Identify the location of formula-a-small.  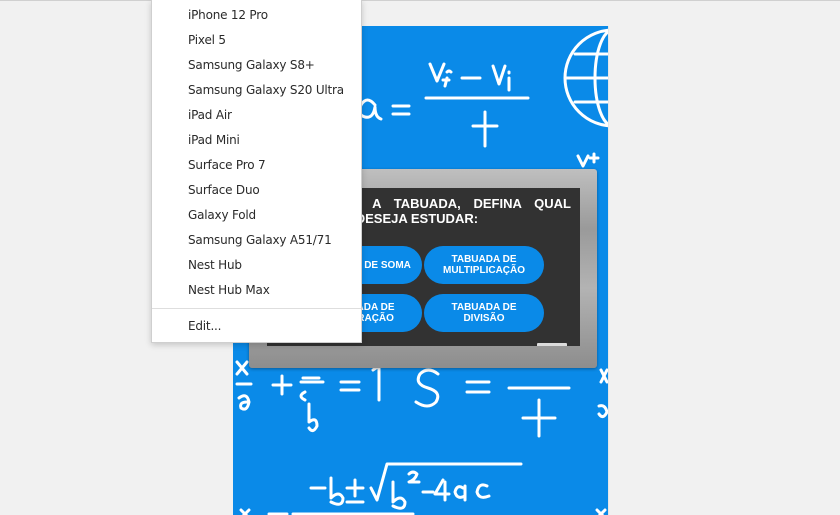
(244, 402).